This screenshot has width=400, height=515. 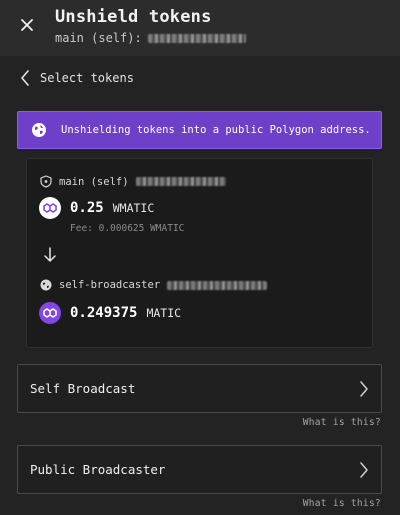 I want to click on subtitle-label: main (self):, so click(x=98, y=38).